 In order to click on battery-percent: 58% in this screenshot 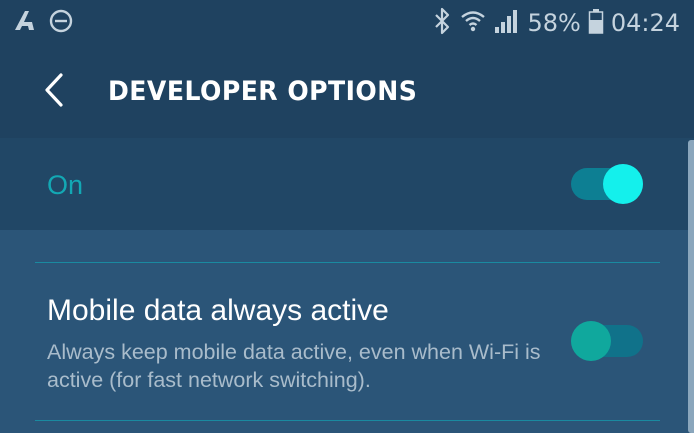, I will do `click(554, 23)`.